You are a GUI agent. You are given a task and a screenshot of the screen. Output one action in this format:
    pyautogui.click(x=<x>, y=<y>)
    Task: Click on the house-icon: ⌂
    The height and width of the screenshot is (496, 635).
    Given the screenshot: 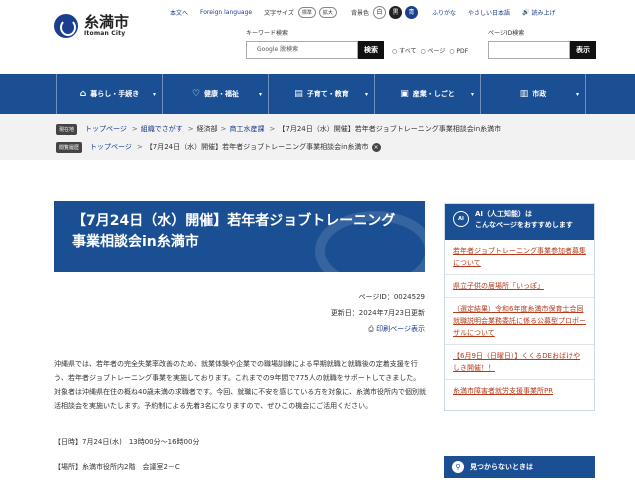 What is the action you would take?
    pyautogui.click(x=83, y=94)
    